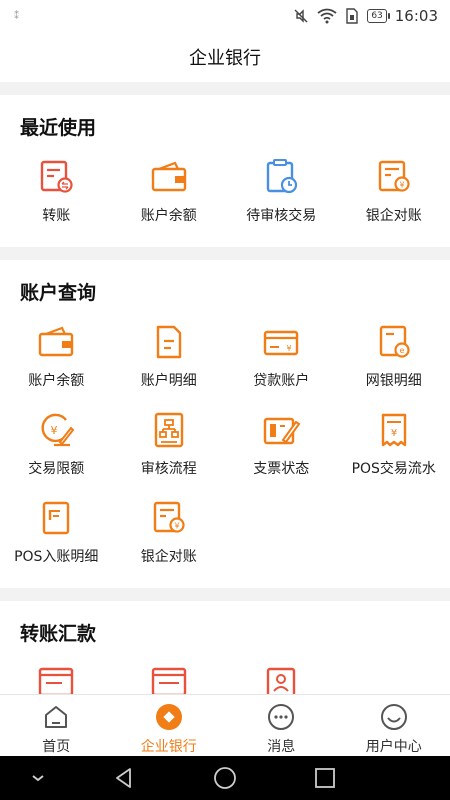  I want to click on header: 企业银行, so click(225, 57).